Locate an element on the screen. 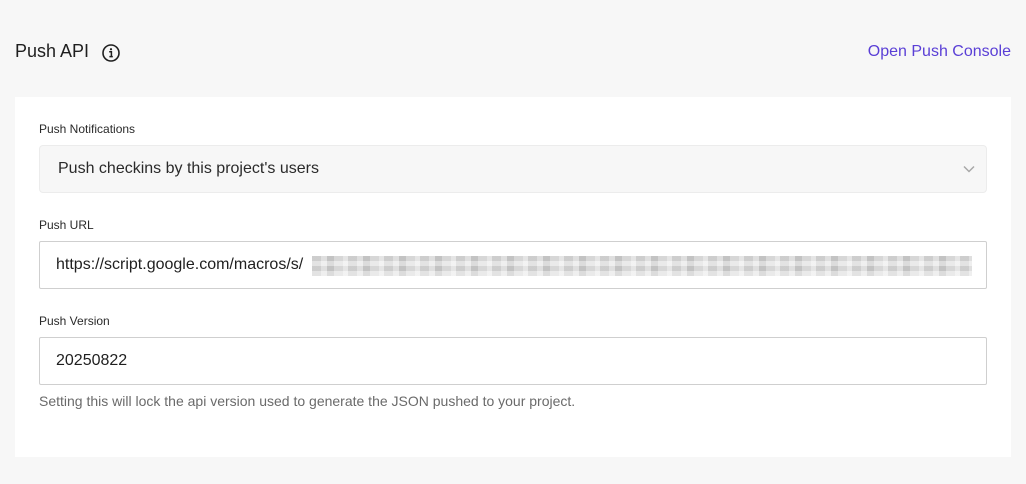  info-icon is located at coordinates (111, 53).